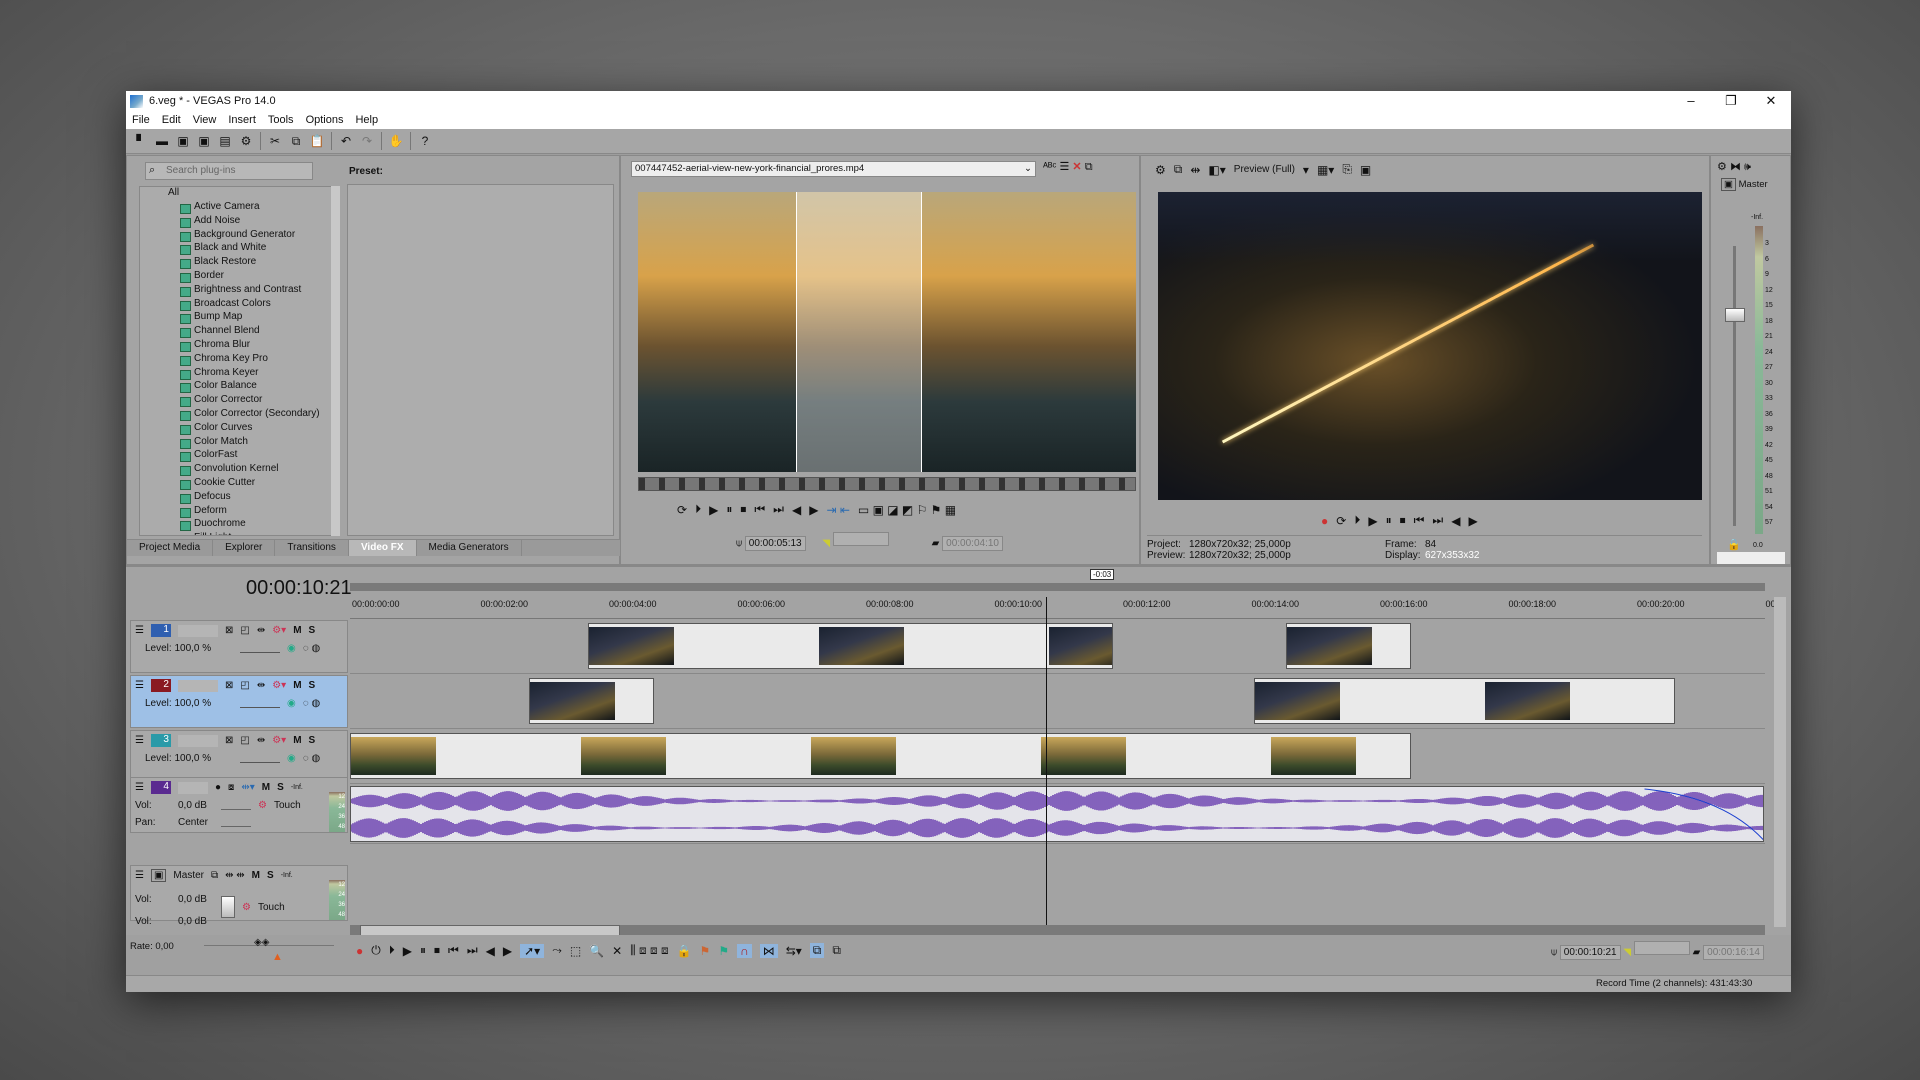  I want to click on hand-icon: ✋, so click(396, 141).